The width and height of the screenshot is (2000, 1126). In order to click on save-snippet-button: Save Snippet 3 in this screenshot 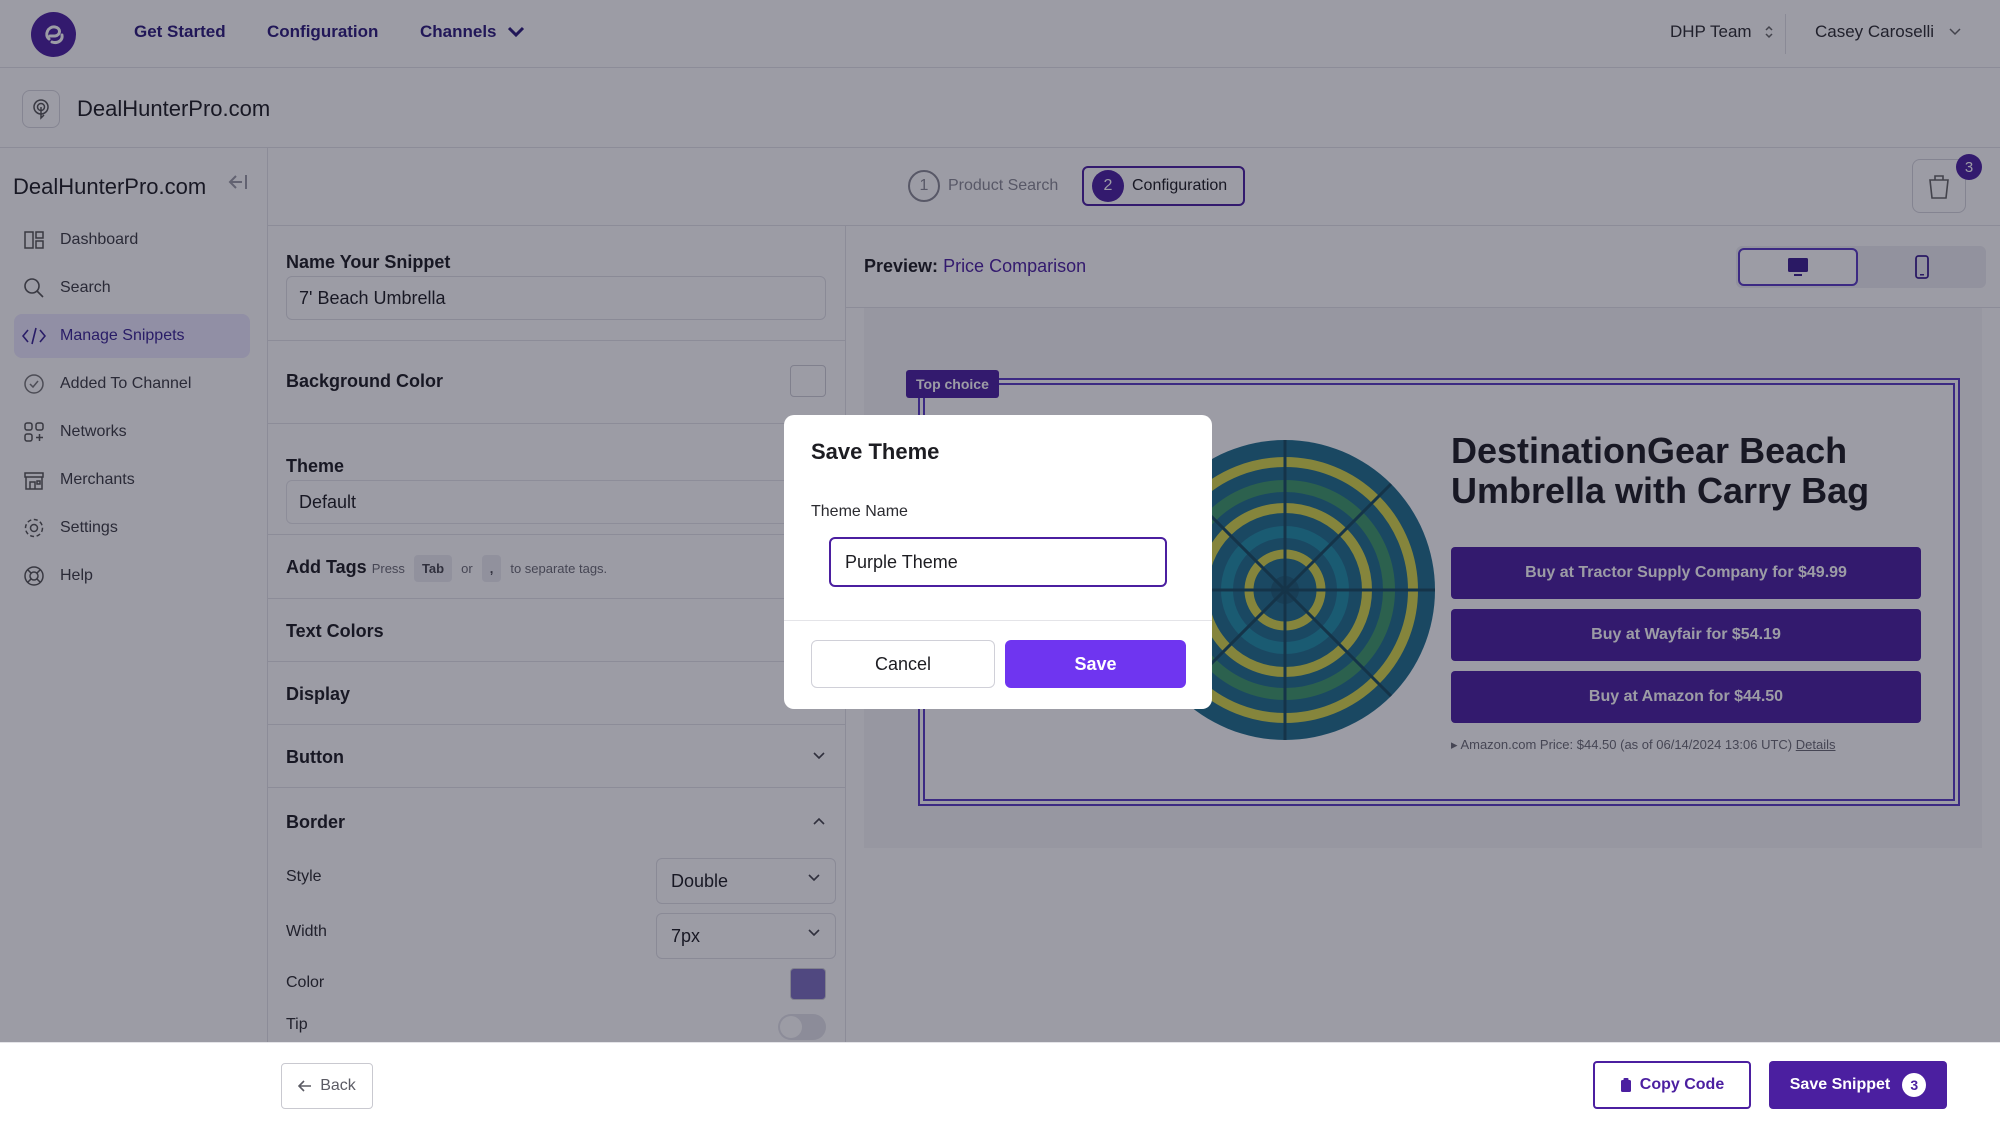, I will do `click(1858, 1085)`.